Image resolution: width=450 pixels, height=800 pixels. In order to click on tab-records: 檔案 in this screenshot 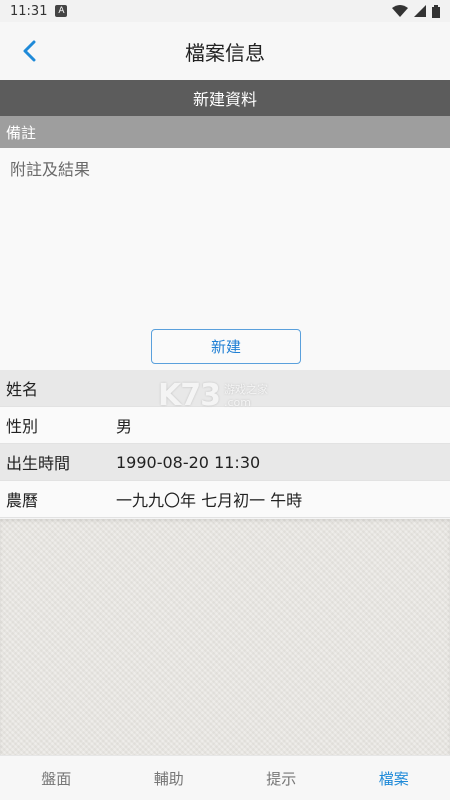, I will do `click(394, 778)`.